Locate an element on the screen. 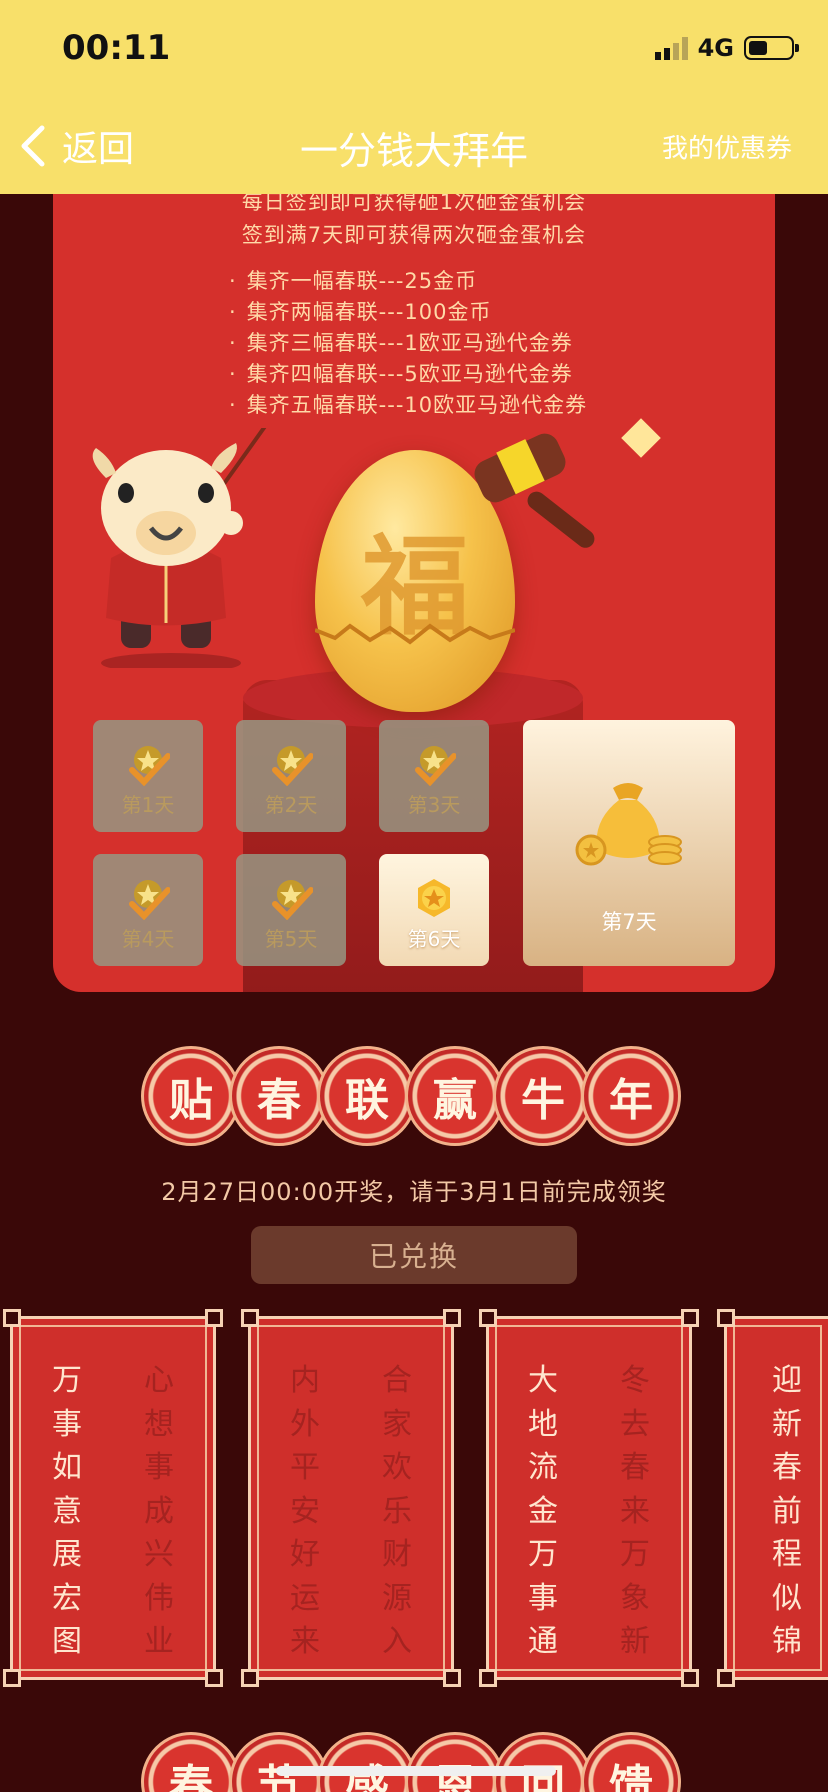  redeemed-button: 已兑换 is located at coordinates (414, 1255).